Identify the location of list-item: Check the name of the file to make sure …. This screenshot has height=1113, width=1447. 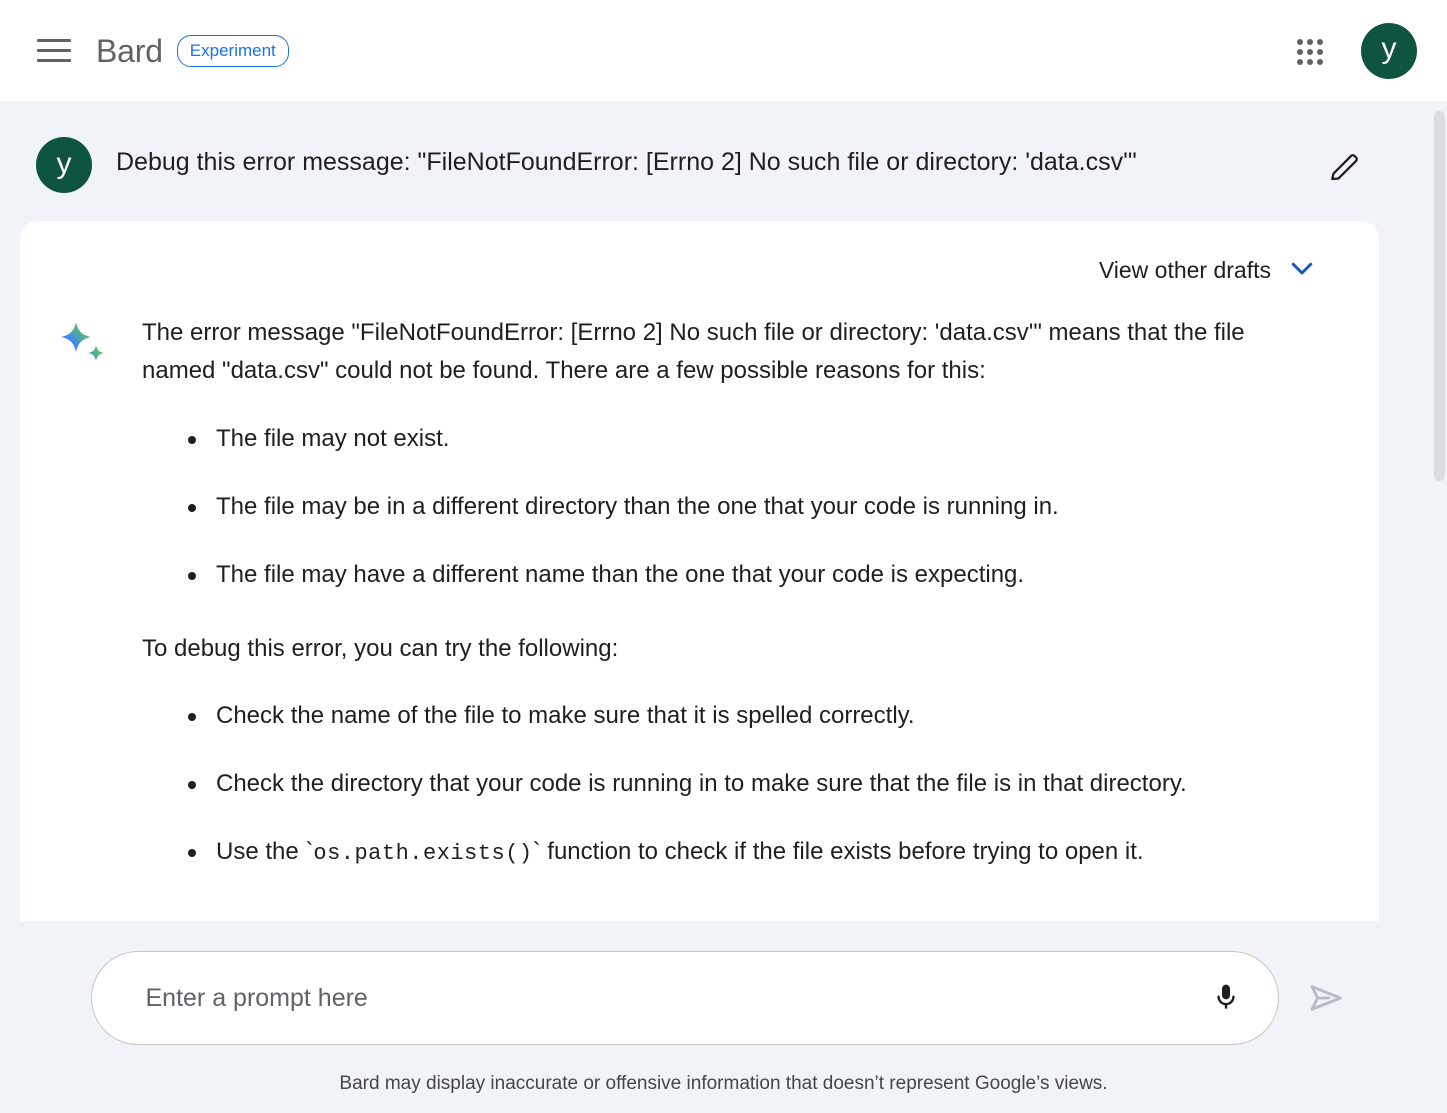
(754, 716).